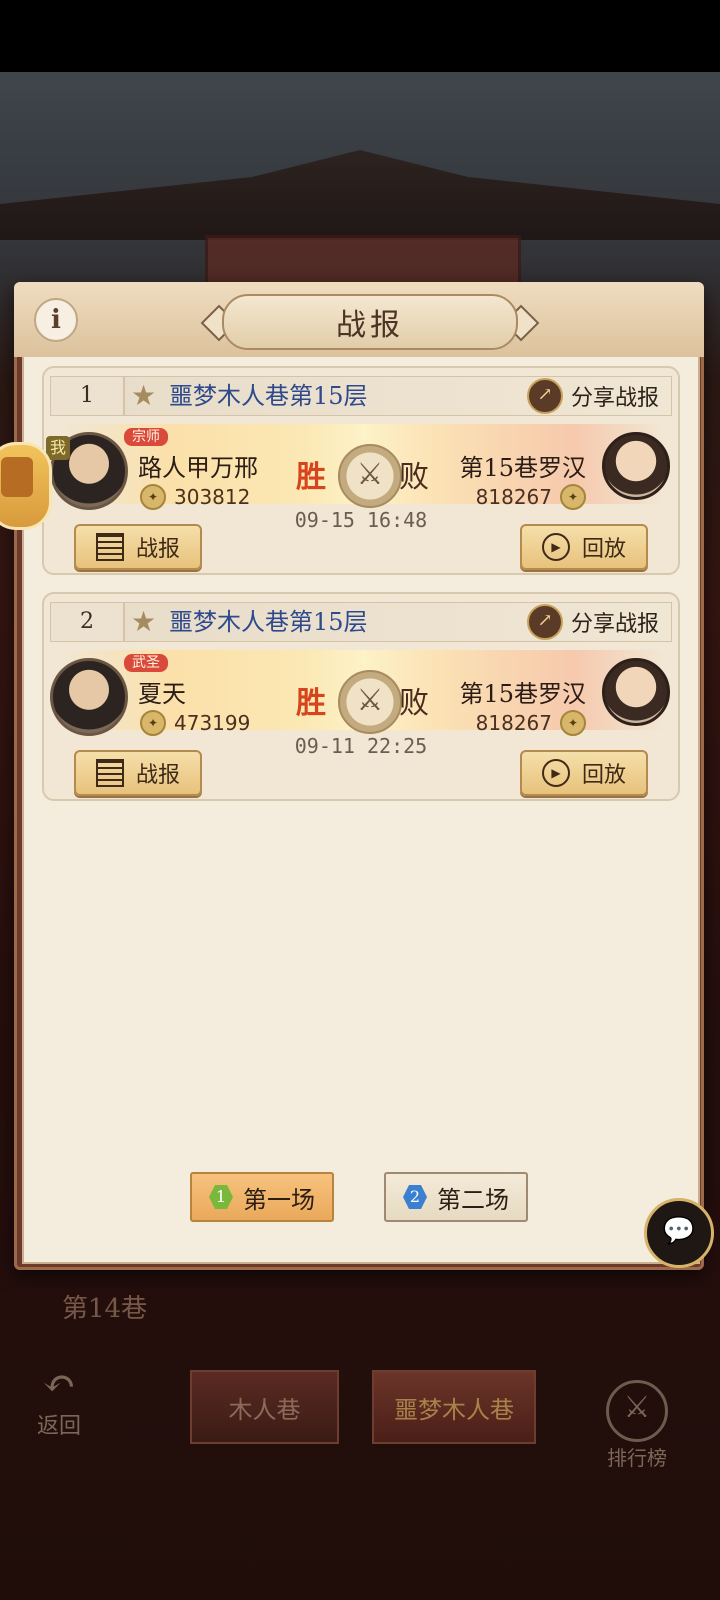 The height and width of the screenshot is (1600, 720). What do you see at coordinates (146, 663) in the screenshot?
I see `player-rank-badge: 武圣` at bounding box center [146, 663].